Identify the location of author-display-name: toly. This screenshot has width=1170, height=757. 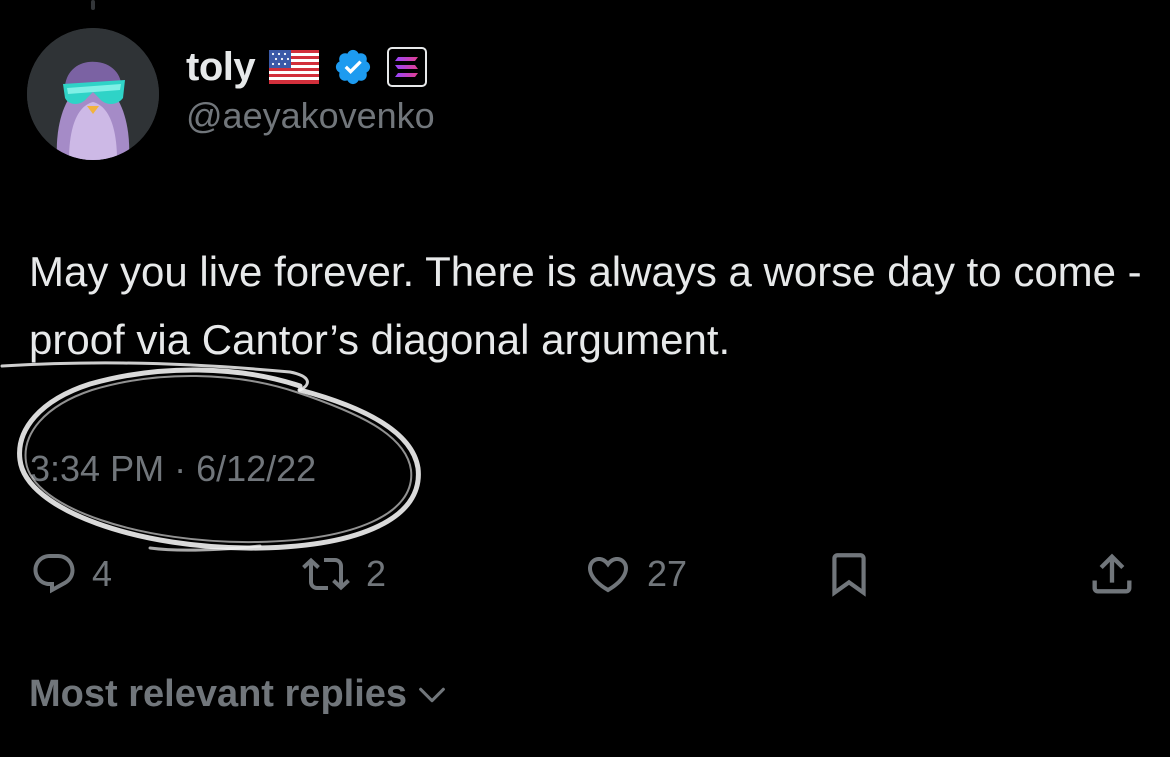
(221, 67).